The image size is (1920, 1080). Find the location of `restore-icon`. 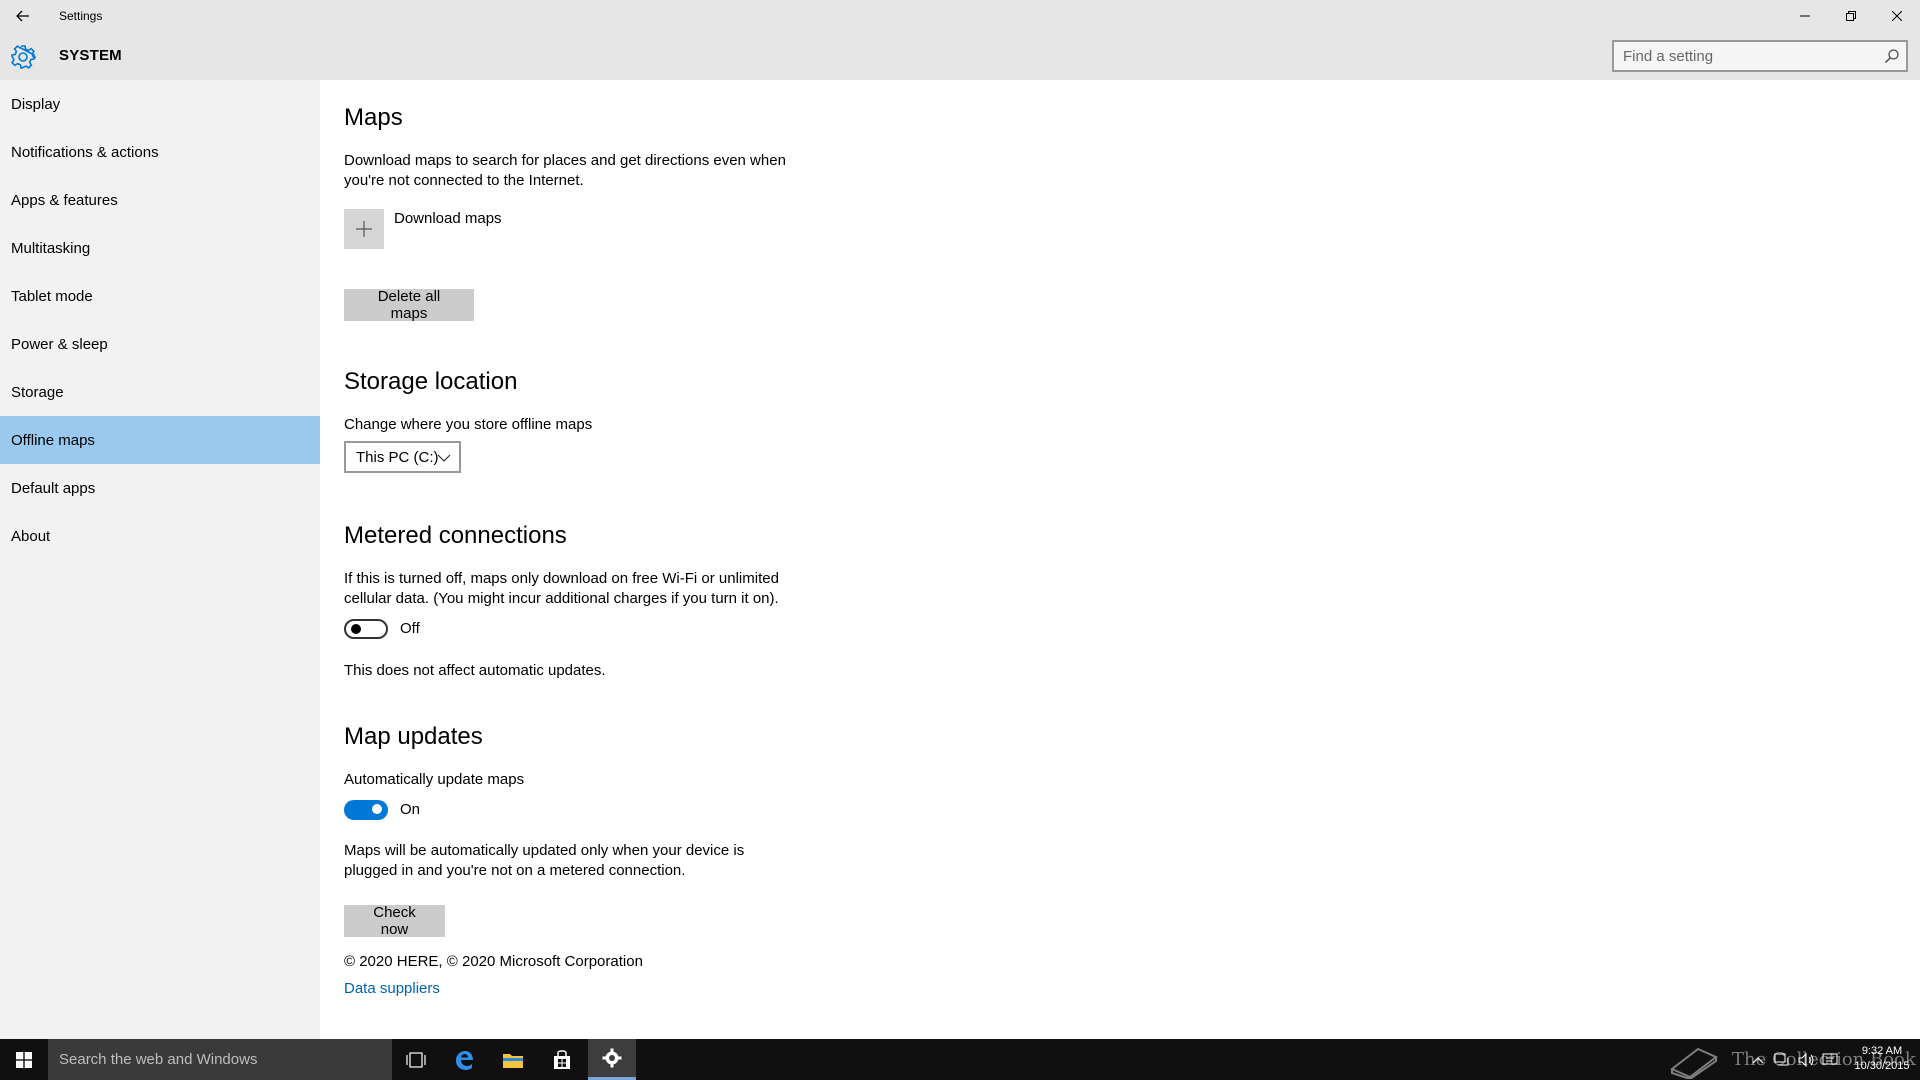

restore-icon is located at coordinates (1851, 16).